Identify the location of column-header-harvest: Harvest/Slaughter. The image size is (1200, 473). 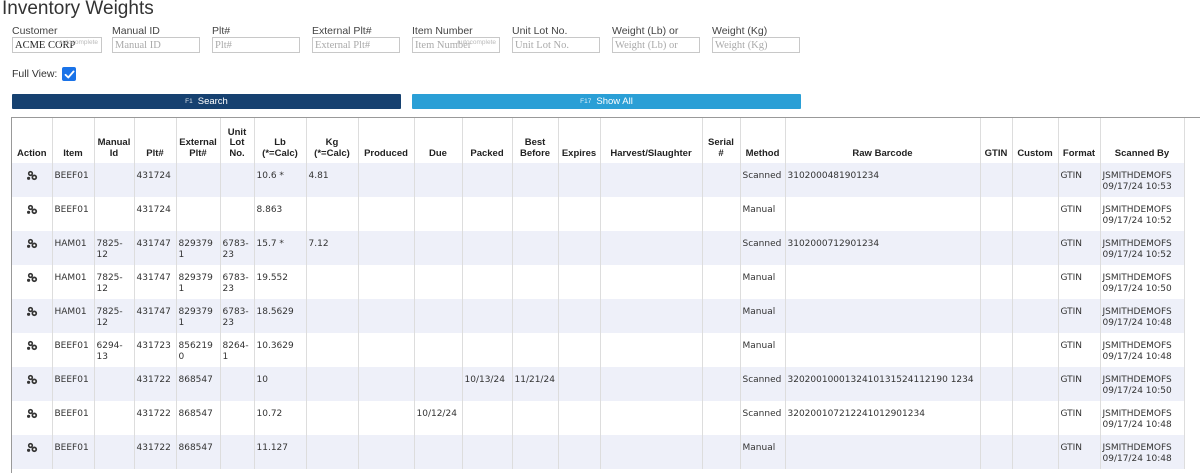
(651, 140).